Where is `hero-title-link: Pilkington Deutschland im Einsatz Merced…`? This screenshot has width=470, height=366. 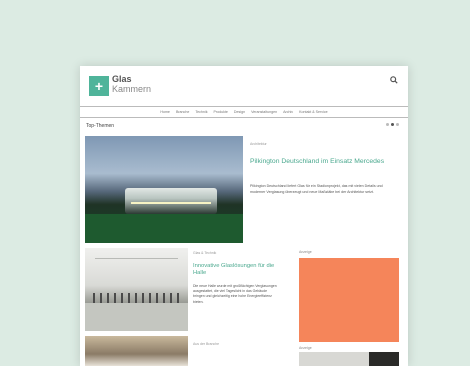
hero-title-link: Pilkington Deutschland im Einsatz Merced… is located at coordinates (324, 162).